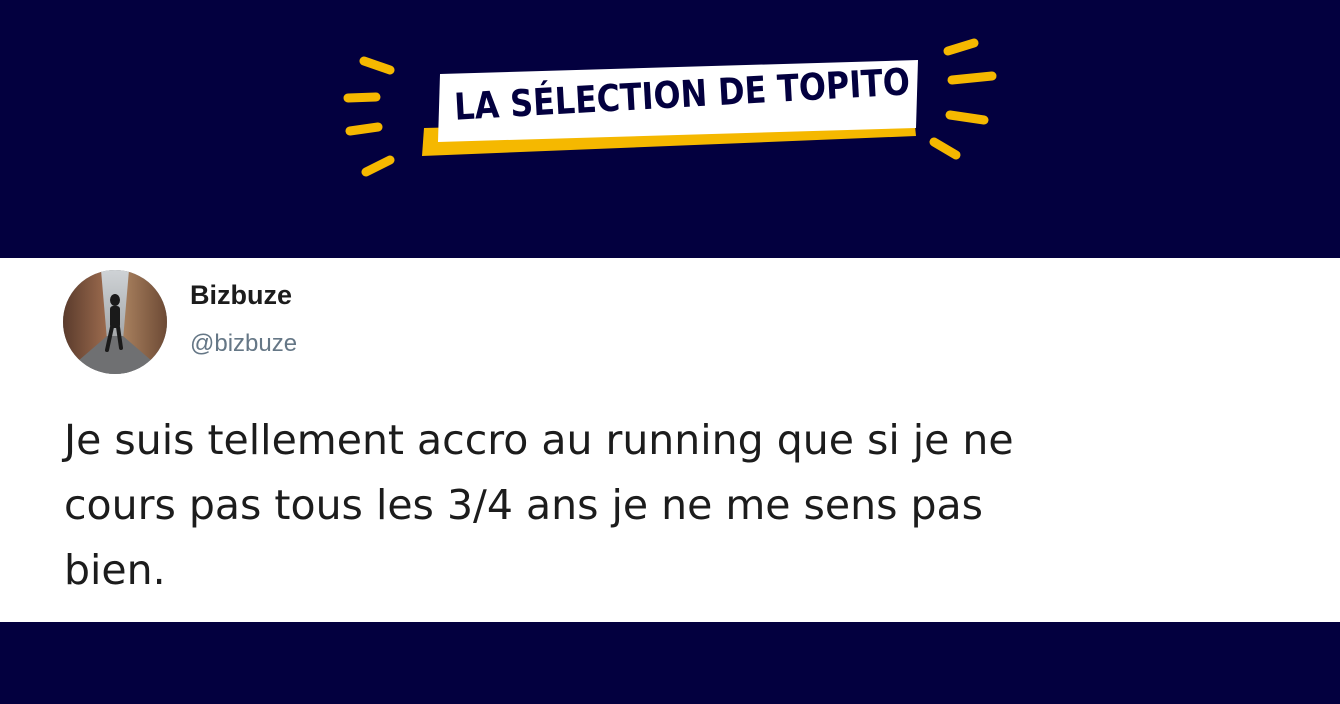 This screenshot has height=704, width=1340. I want to click on avatar, so click(115, 322).